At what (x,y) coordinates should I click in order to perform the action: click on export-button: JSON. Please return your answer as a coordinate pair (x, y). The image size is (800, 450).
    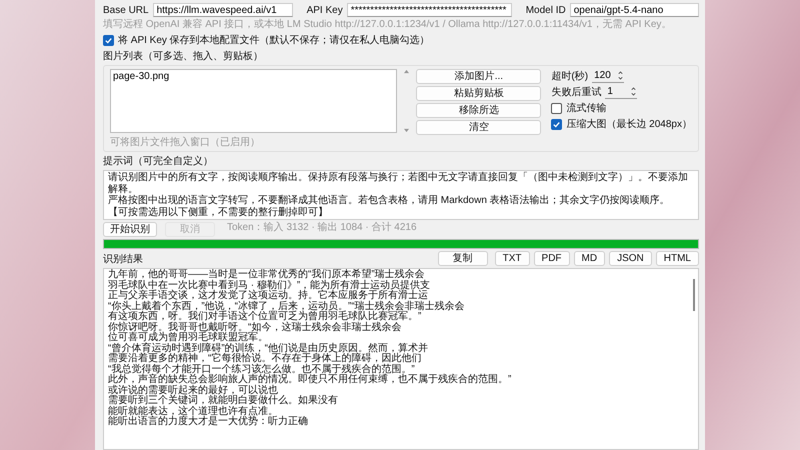
    Looking at the image, I should click on (630, 258).